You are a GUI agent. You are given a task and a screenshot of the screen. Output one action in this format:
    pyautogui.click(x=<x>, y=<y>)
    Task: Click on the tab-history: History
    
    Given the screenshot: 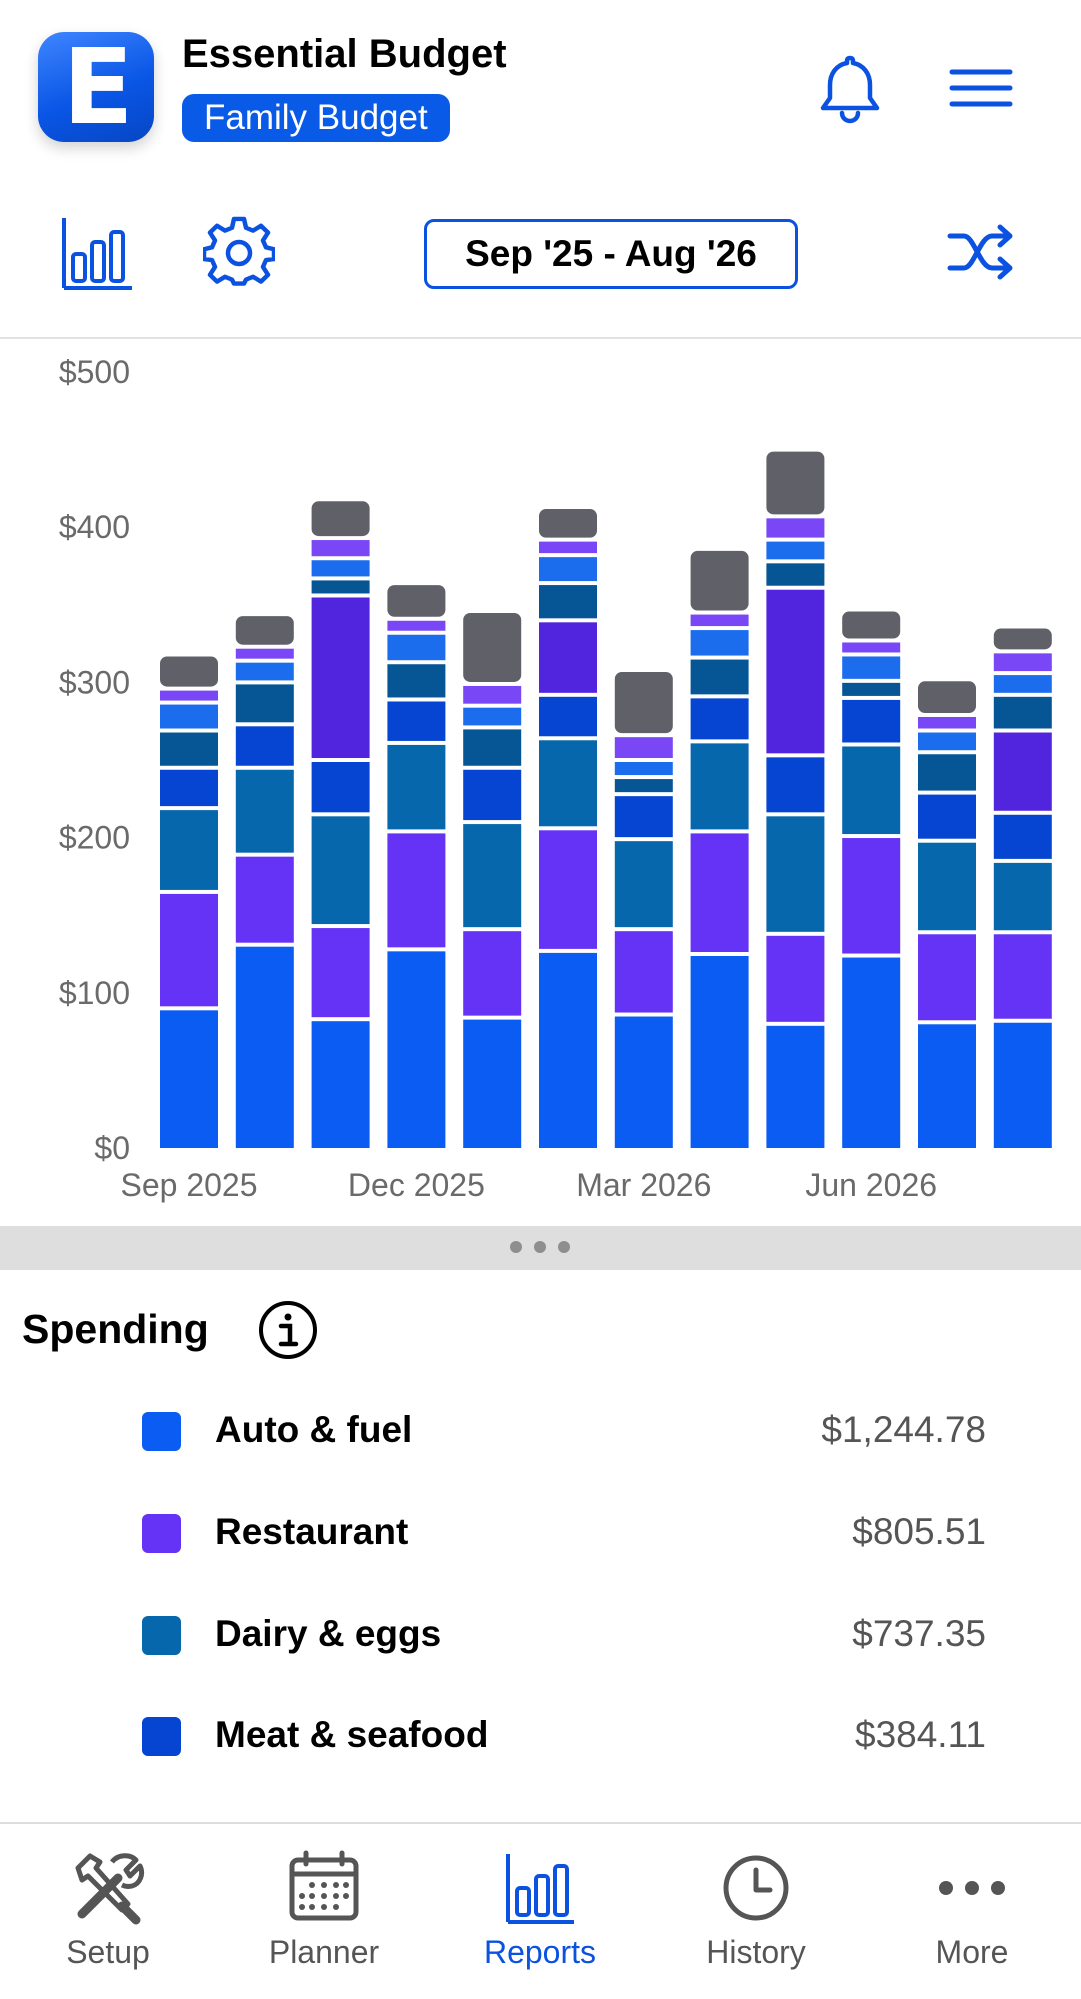 What is the action you would take?
    pyautogui.click(x=756, y=1911)
    